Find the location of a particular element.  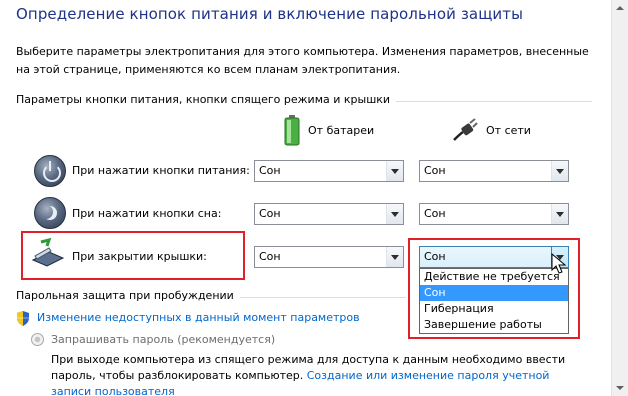

shield-icon is located at coordinates (23, 318).